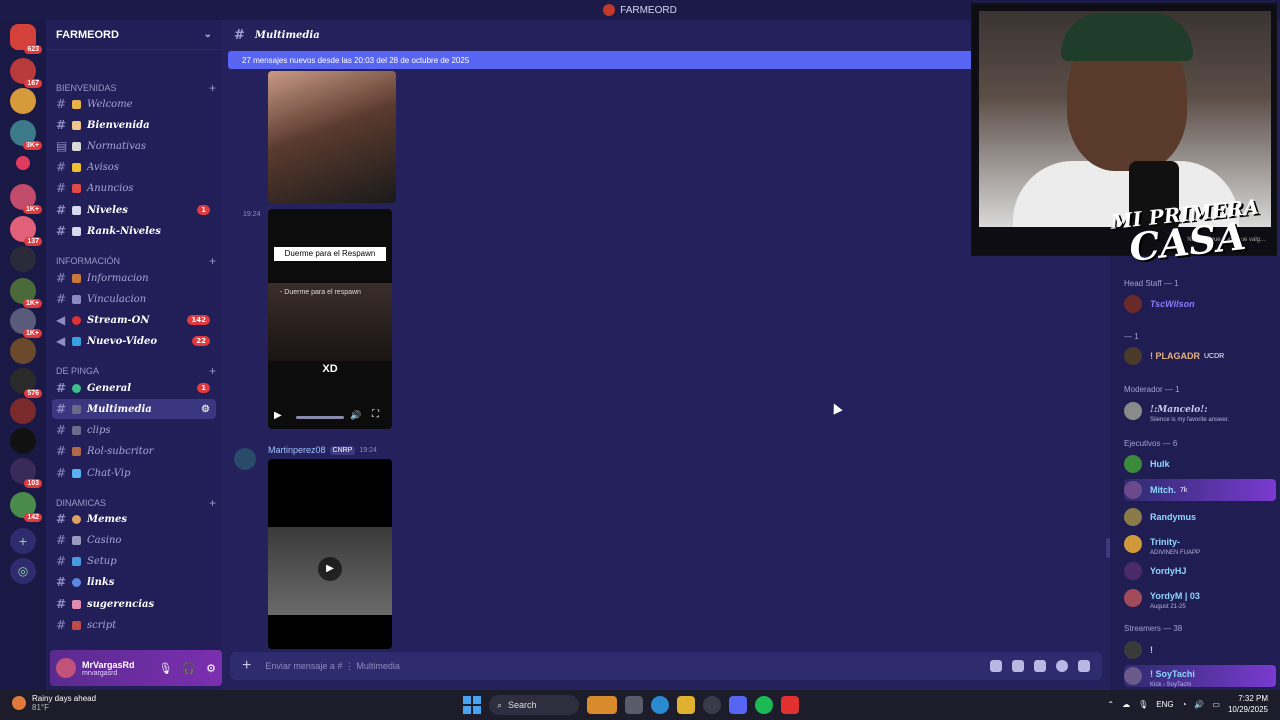  Describe the element at coordinates (211, 668) in the screenshot. I see `gear-icon: ⚙` at that location.